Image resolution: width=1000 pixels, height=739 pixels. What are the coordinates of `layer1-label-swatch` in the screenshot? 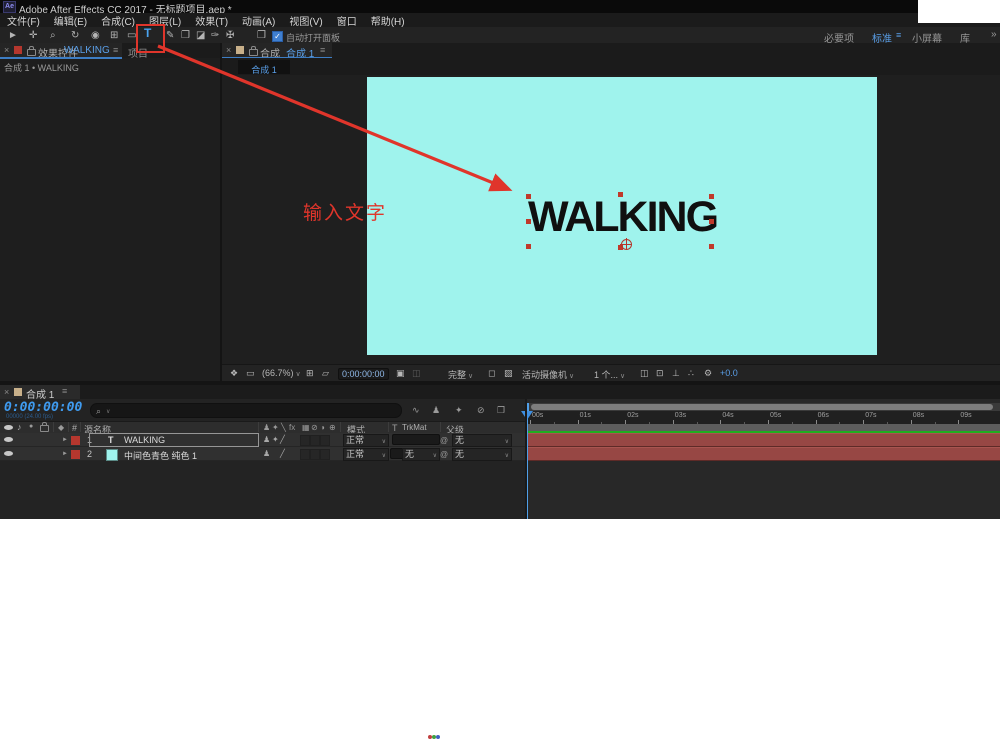 It's located at (75, 440).